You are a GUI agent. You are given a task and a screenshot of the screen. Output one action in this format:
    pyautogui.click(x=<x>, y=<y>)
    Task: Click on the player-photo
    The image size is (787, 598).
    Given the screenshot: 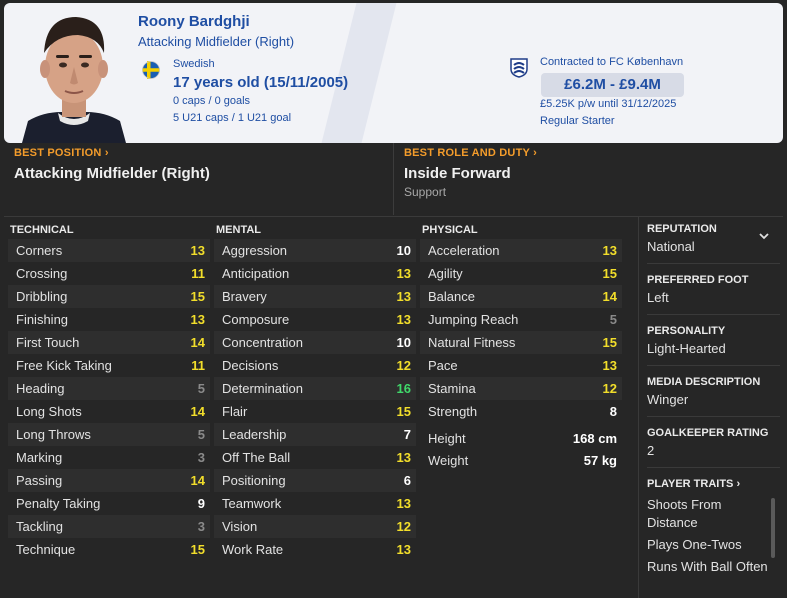 What is the action you would take?
    pyautogui.click(x=74, y=76)
    